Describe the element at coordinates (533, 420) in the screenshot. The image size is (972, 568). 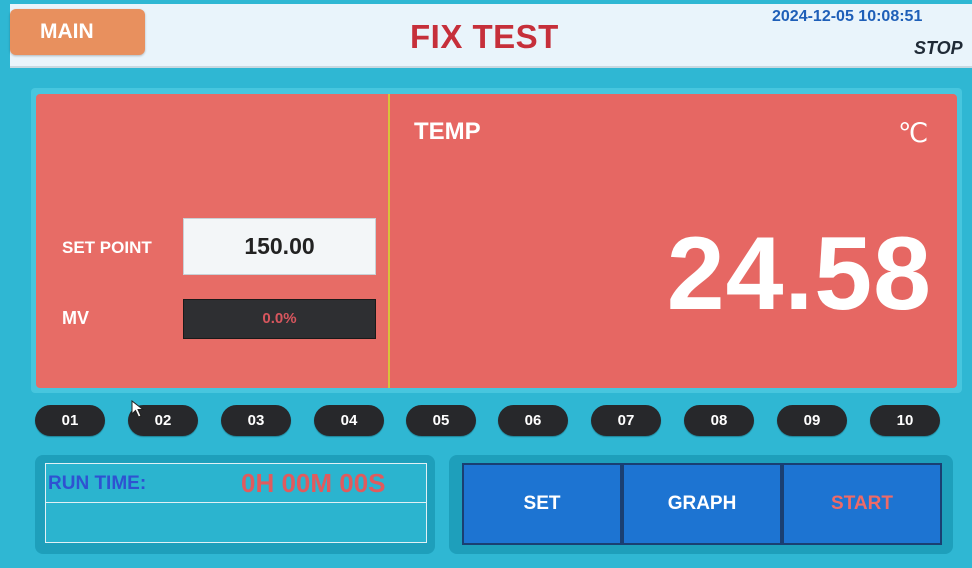
I see `channel-button-06: 06` at that location.